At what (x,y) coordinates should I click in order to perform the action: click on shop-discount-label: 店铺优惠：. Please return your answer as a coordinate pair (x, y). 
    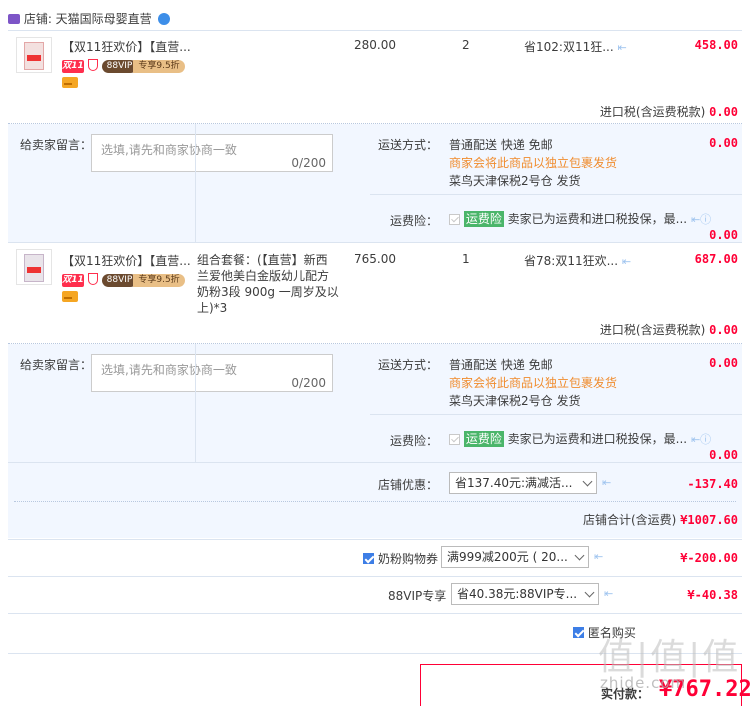
    Looking at the image, I should click on (408, 485).